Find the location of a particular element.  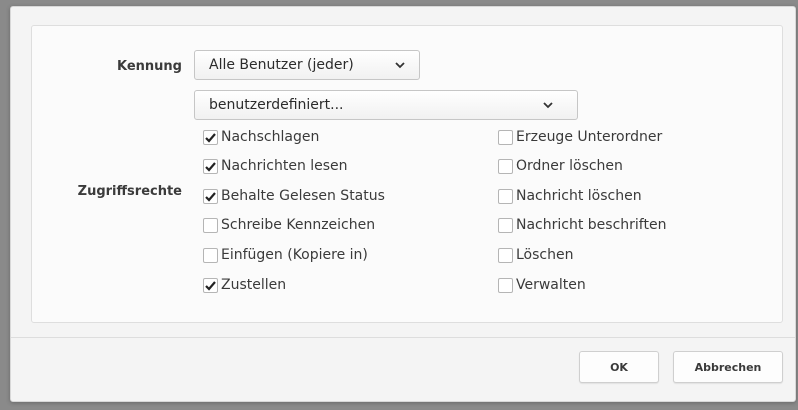

checkbox-label: Erzeuge Unterordner is located at coordinates (589, 137).